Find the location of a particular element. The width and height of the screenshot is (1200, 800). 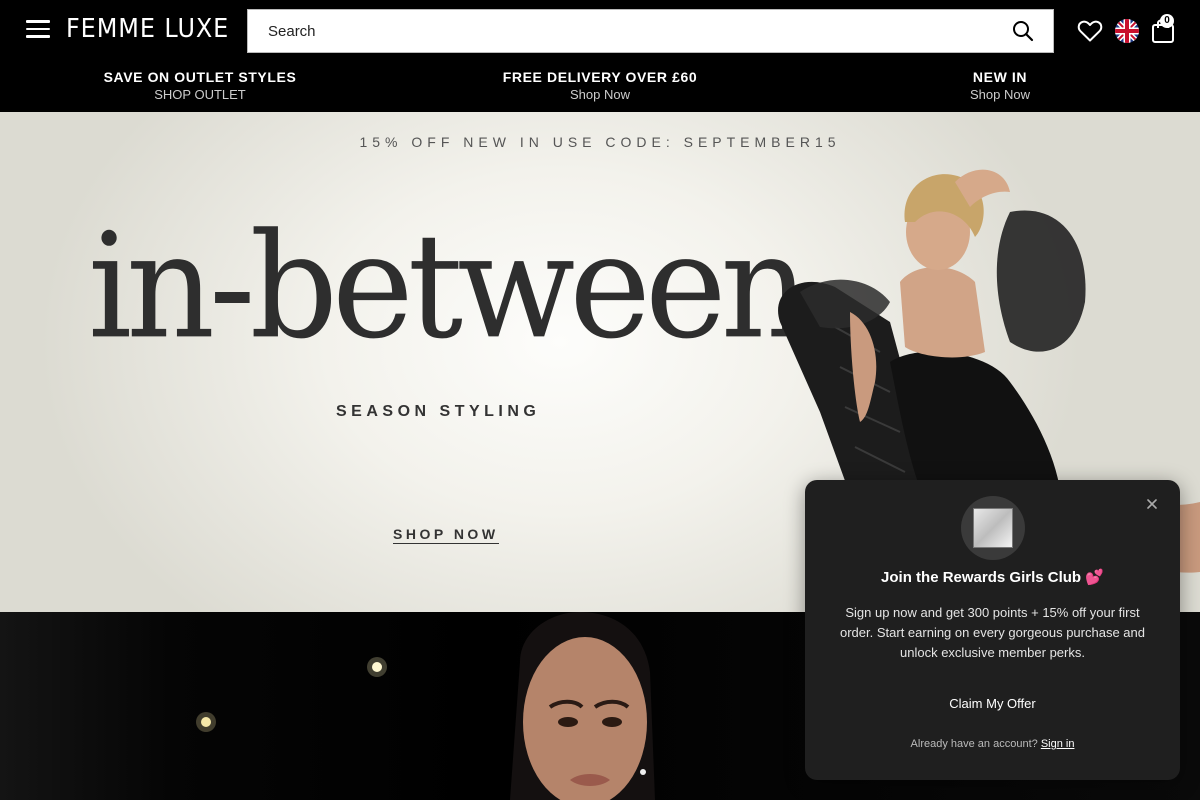

search-icon is located at coordinates (1023, 31).